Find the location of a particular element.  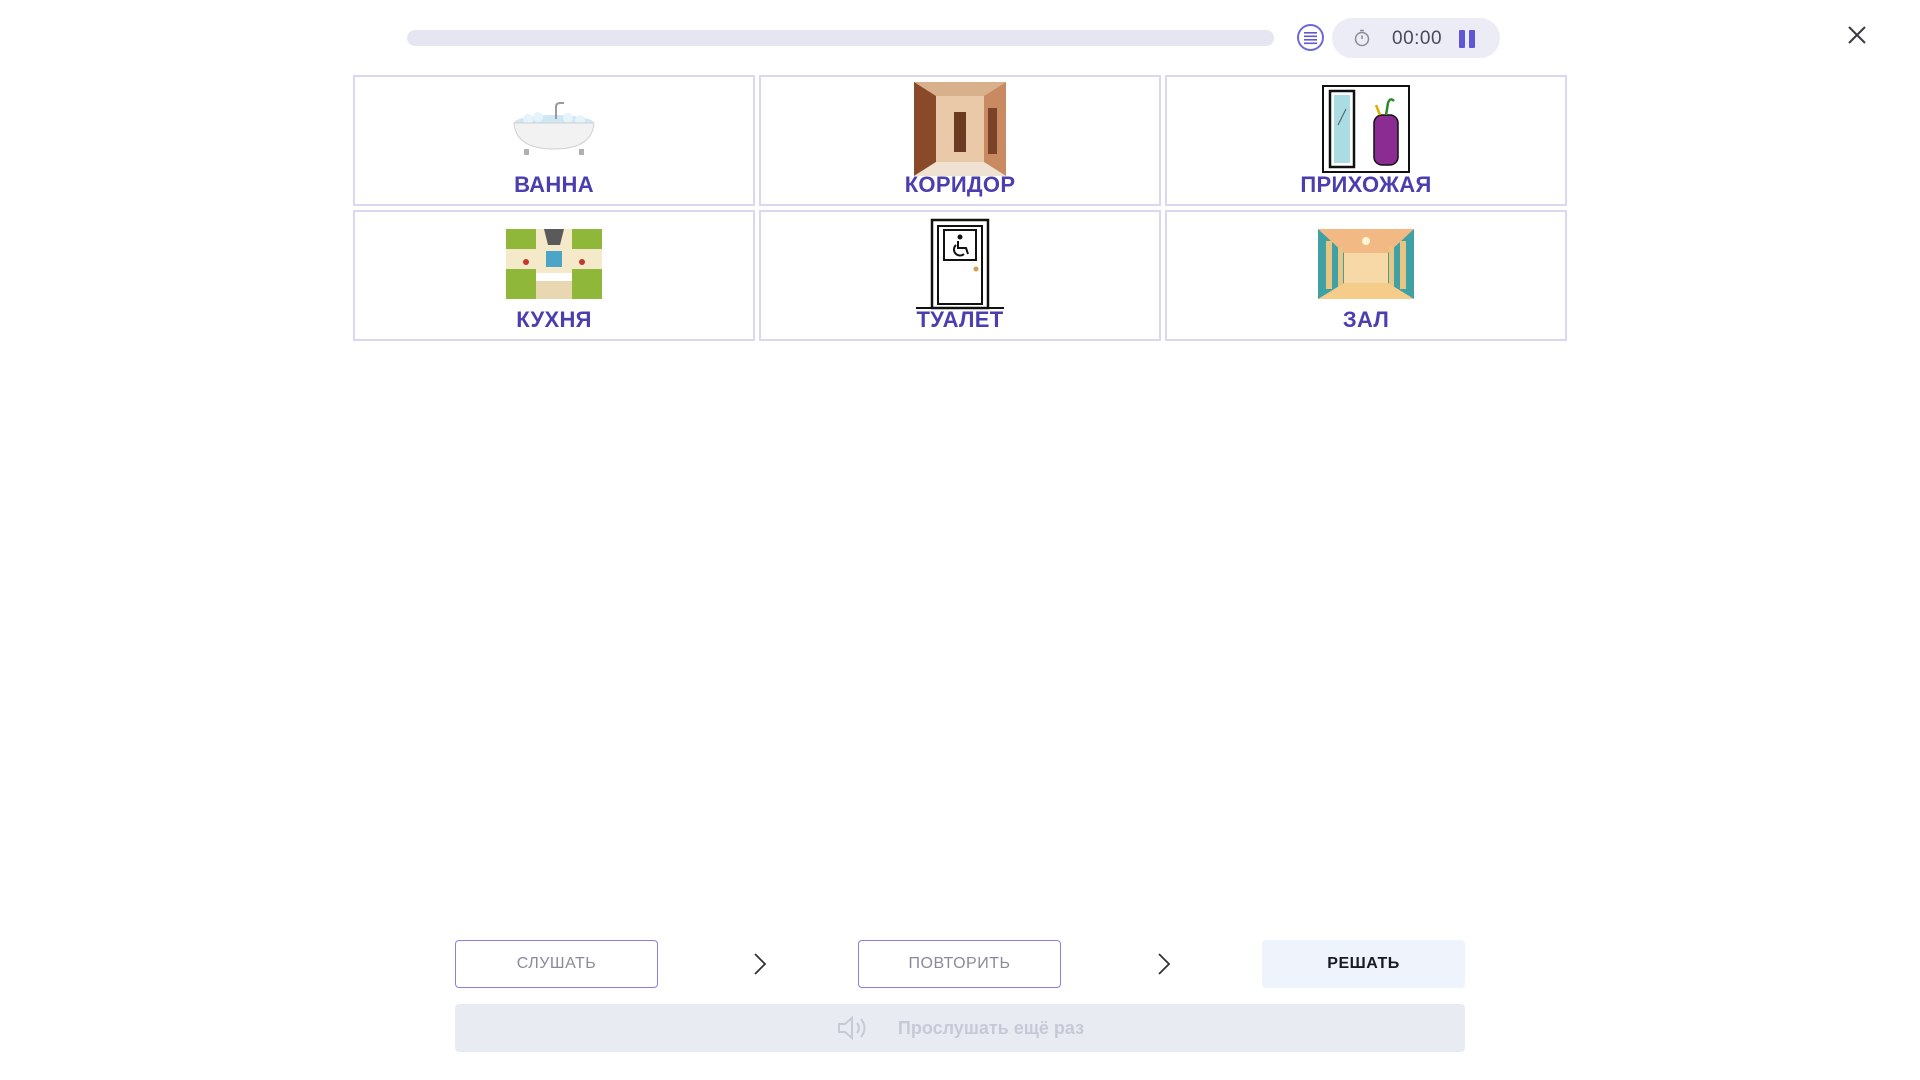

card-hallway: ПРИХОЖАЯ is located at coordinates (1366, 140).